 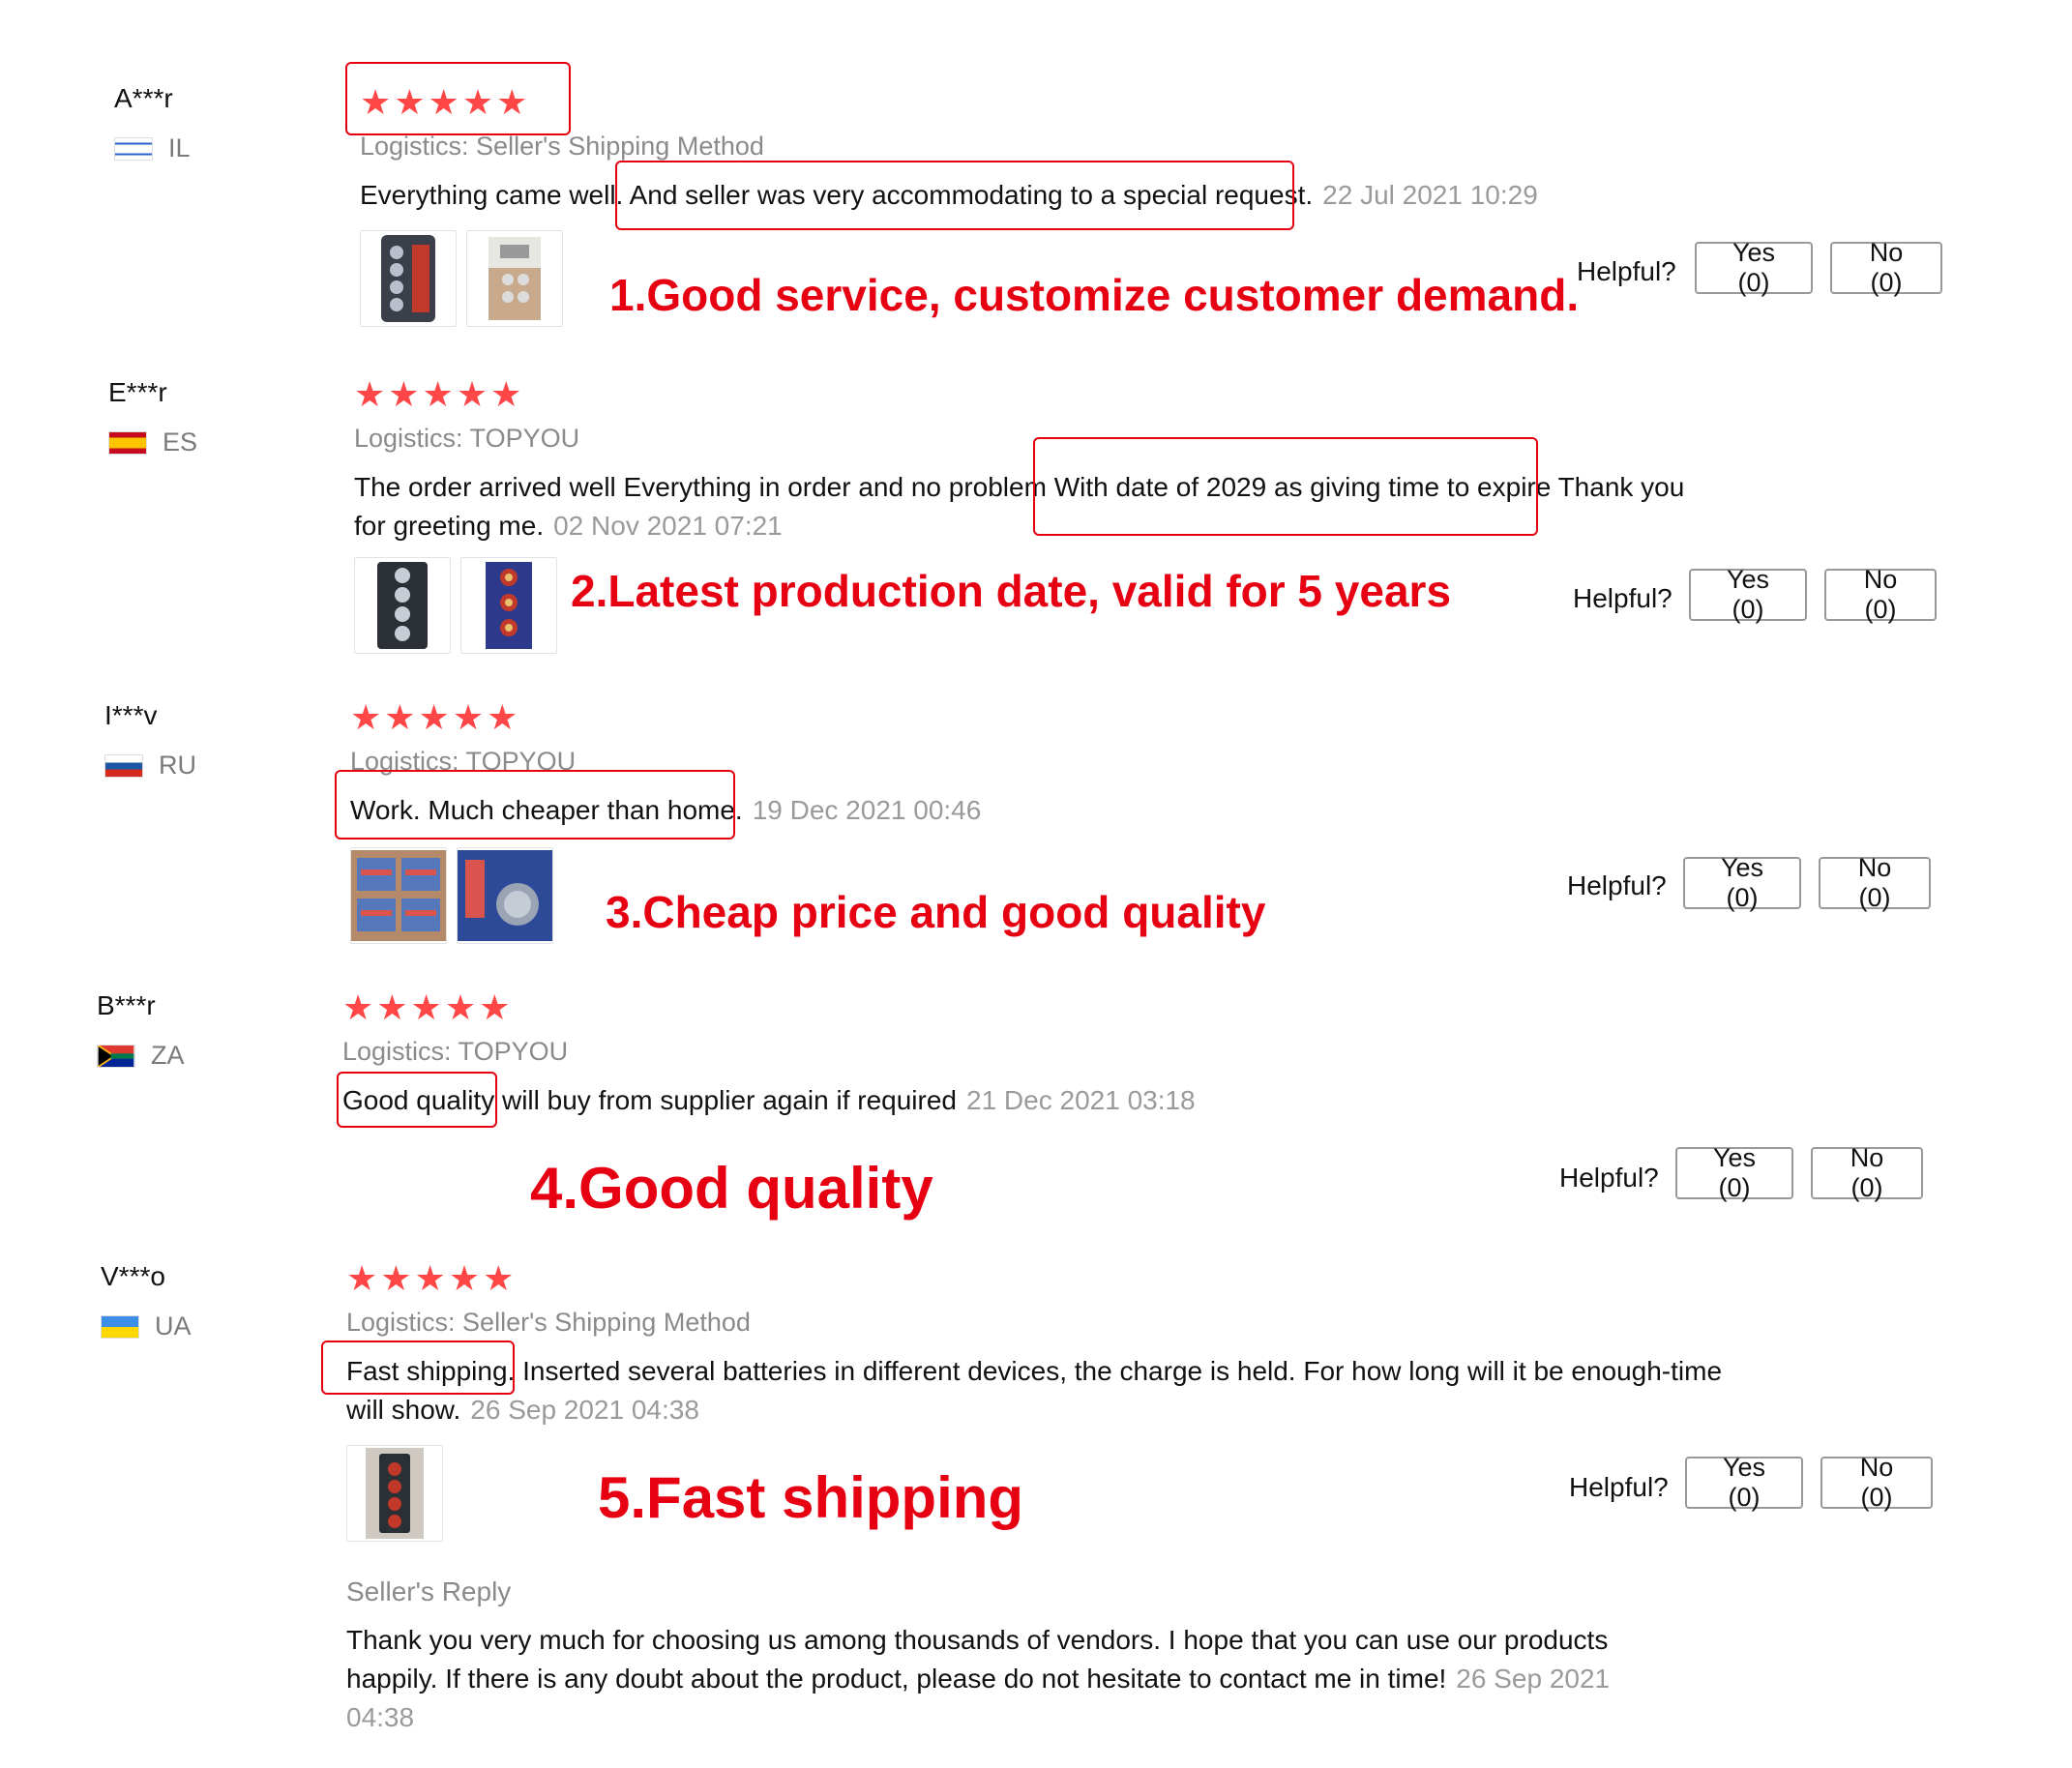 What do you see at coordinates (146, 1326) in the screenshot?
I see `reviewer-country: UA` at bounding box center [146, 1326].